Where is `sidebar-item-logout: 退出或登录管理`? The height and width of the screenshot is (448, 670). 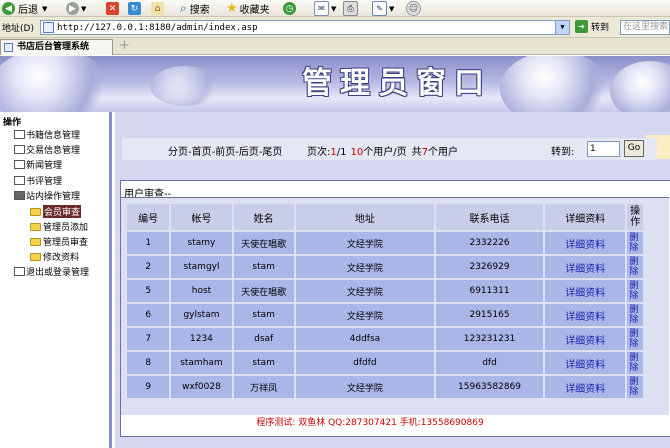
sidebar-item-logout: 退出或登录管理 is located at coordinates (51, 271).